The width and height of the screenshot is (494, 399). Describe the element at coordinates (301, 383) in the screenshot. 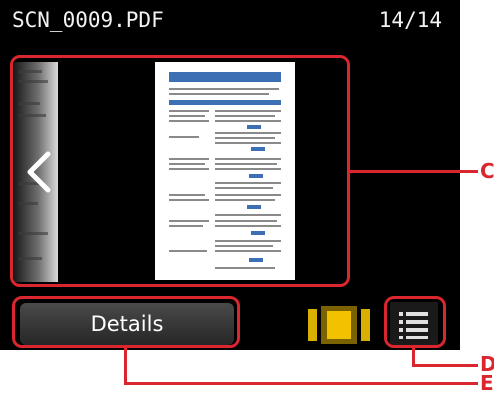

I see `leader-line-e` at that location.